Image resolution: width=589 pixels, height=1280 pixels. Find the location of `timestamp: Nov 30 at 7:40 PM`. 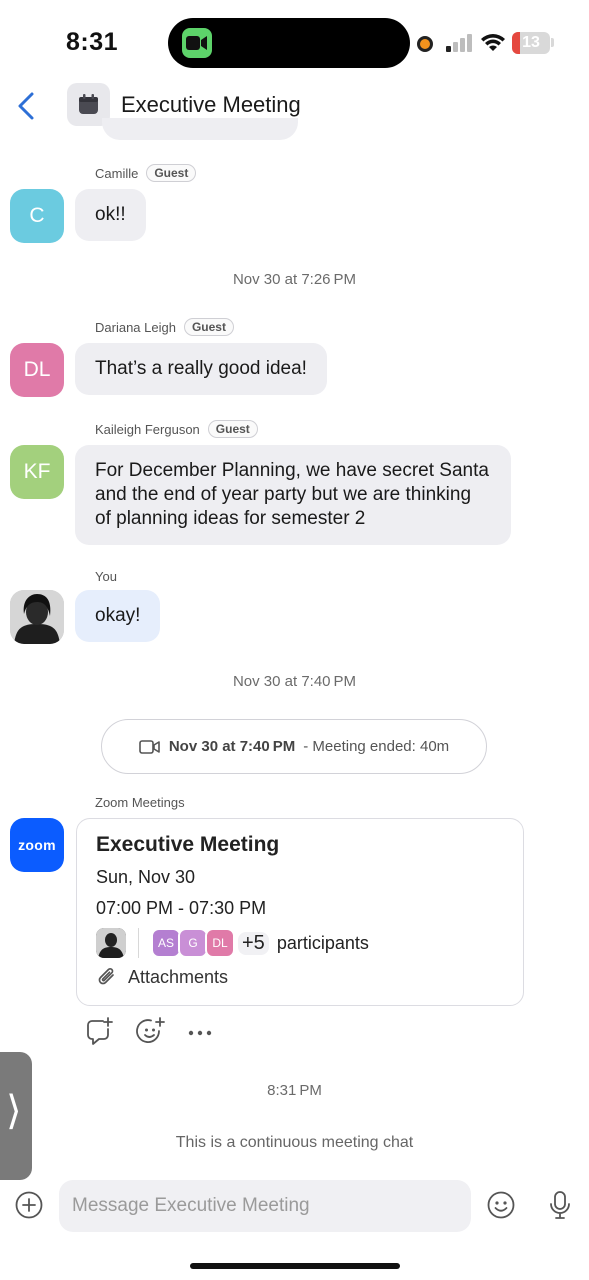

timestamp: Nov 30 at 7:40 PM is located at coordinates (294, 681).